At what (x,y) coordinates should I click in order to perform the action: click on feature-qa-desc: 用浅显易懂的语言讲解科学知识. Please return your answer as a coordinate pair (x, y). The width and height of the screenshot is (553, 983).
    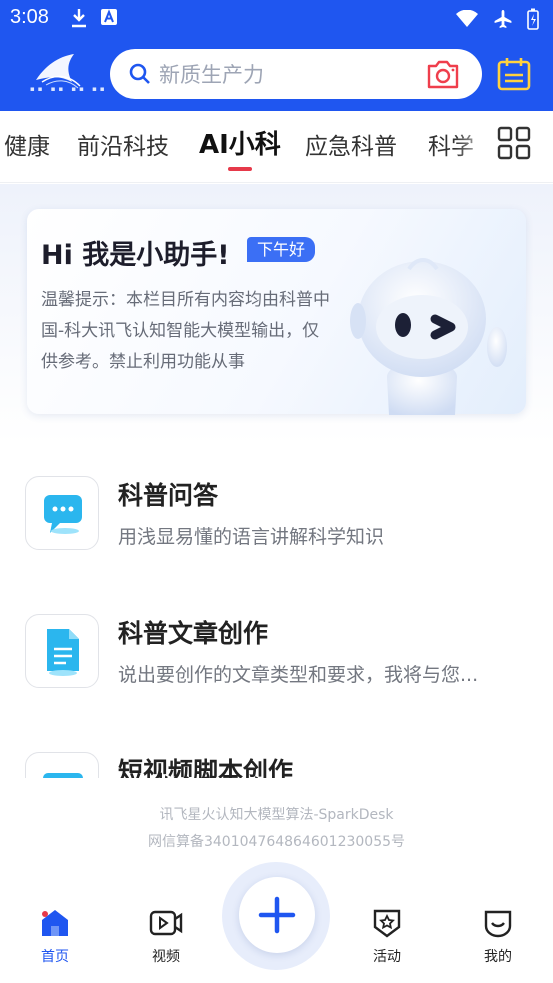
    Looking at the image, I should click on (251, 537).